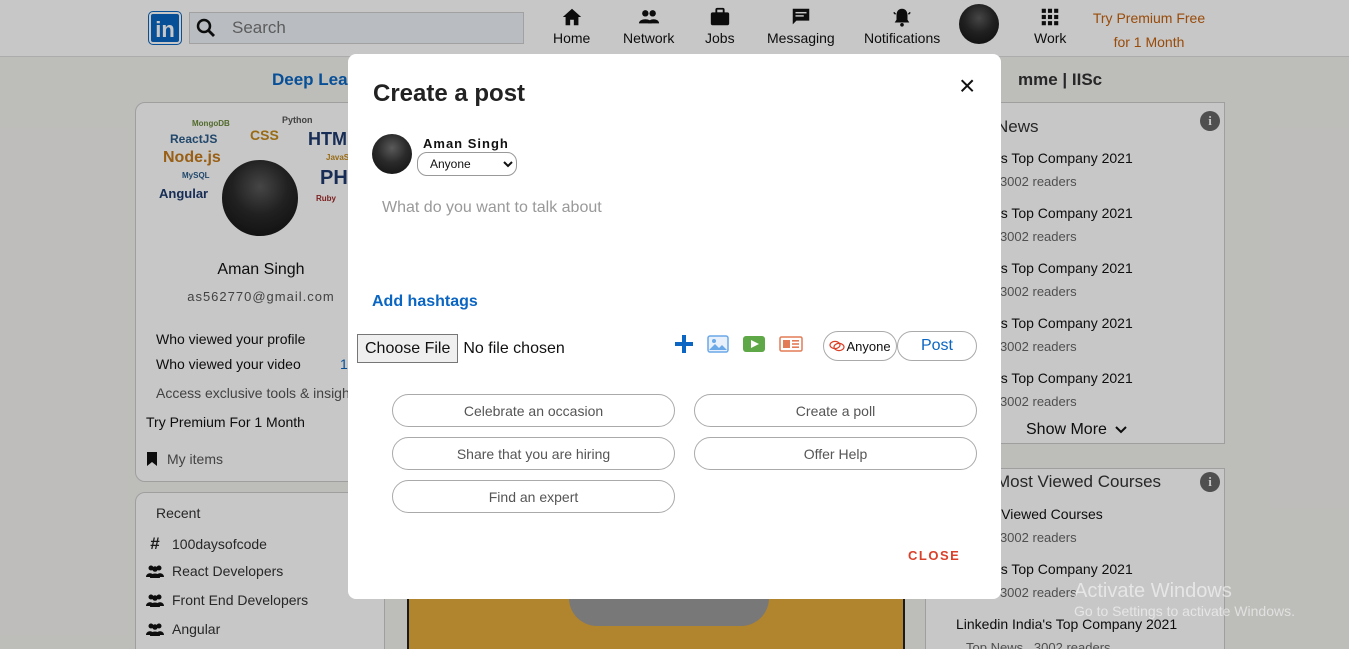 The width and height of the screenshot is (1349, 649). I want to click on author-name: Aman Singh, so click(466, 143).